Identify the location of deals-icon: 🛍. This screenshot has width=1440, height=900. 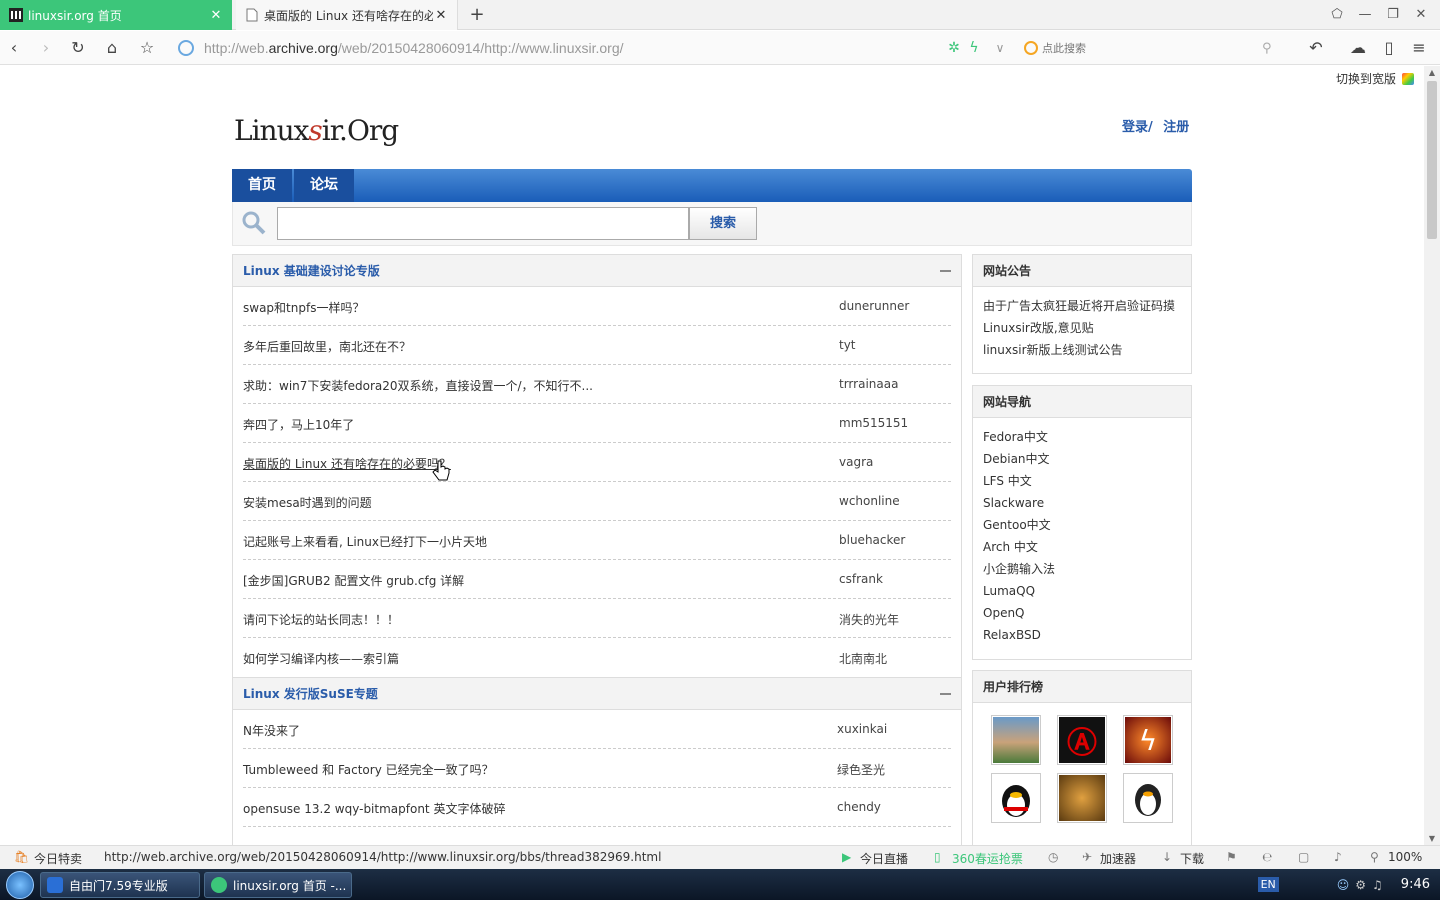
(21, 857).